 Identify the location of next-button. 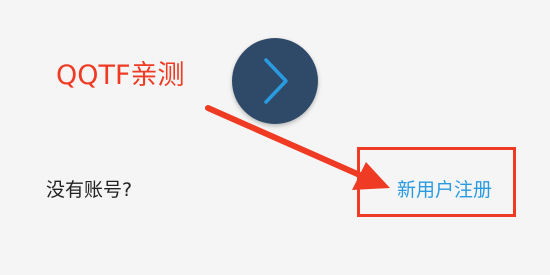
(275, 81).